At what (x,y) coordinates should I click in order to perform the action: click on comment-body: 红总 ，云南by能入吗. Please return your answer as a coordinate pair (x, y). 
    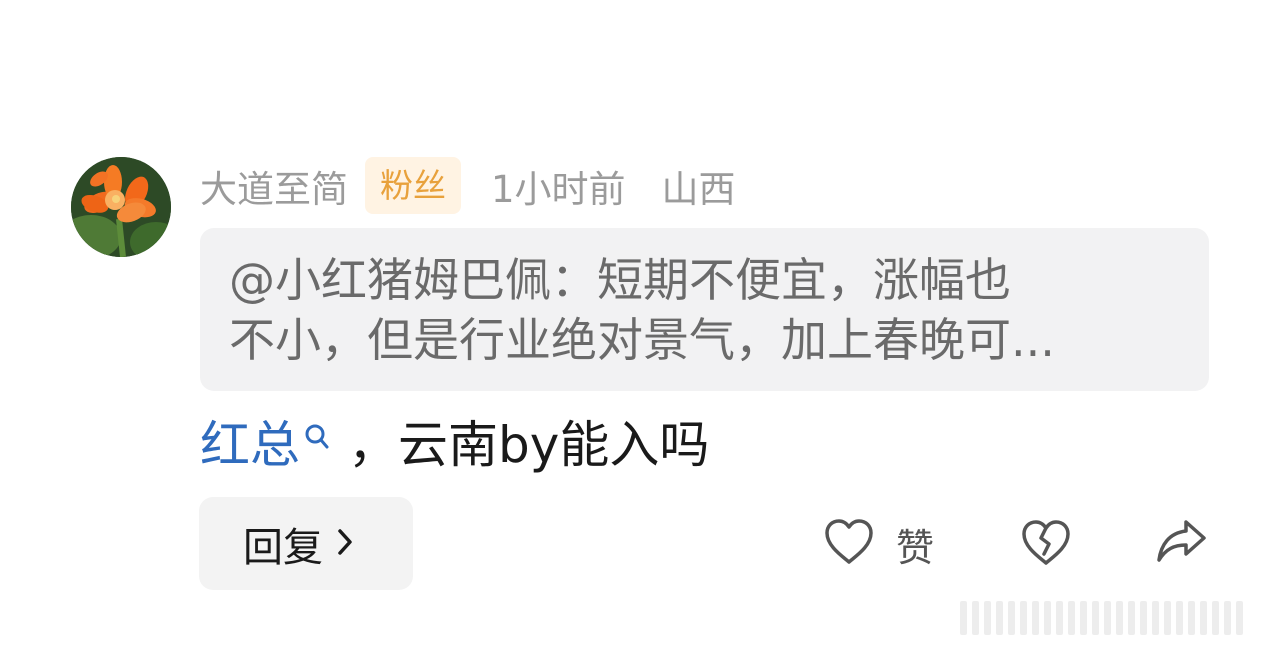
    Looking at the image, I should click on (454, 441).